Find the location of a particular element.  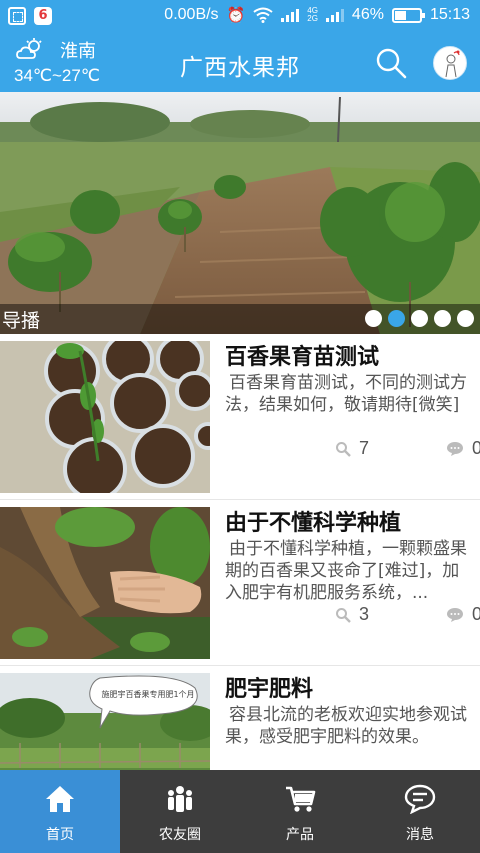

article-title: 百香果育苗测试 is located at coordinates (302, 355).